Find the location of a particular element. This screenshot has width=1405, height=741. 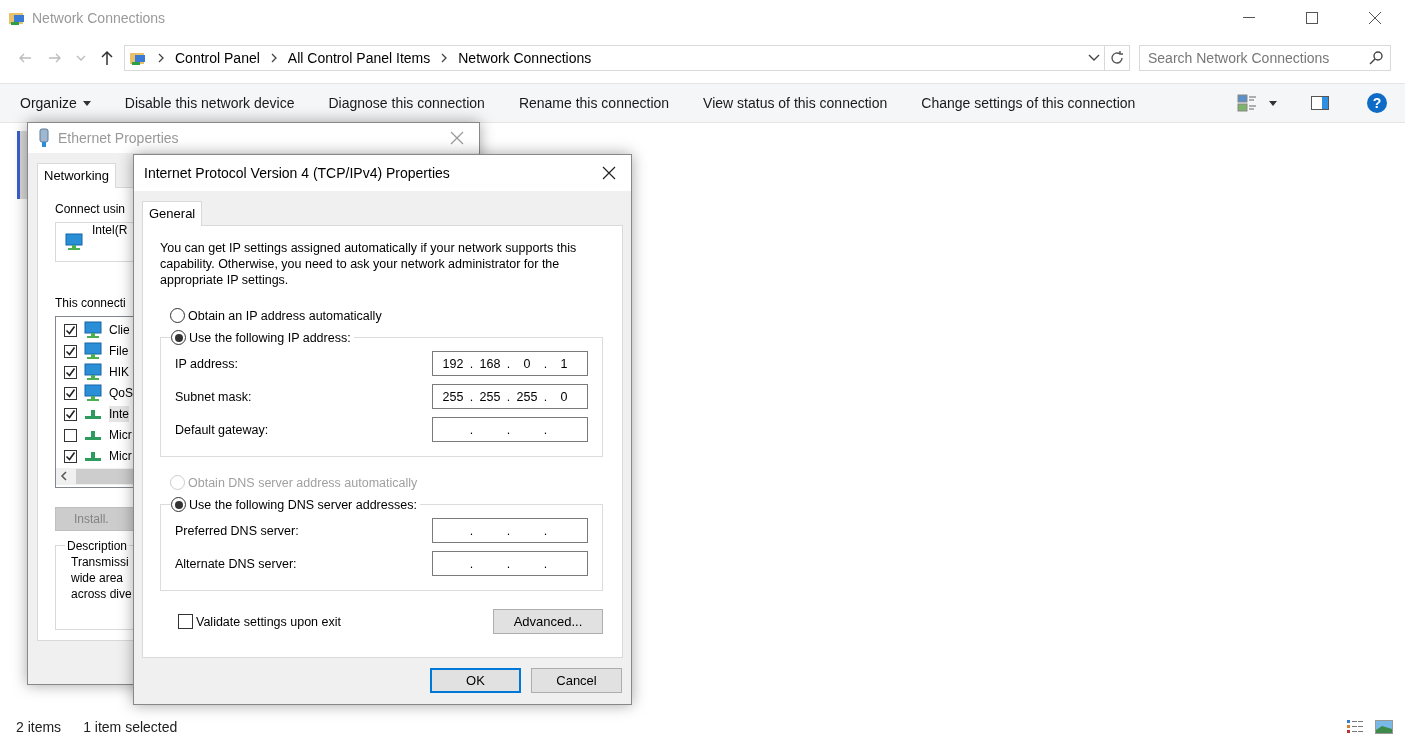

field-label: Subnet mask: is located at coordinates (213, 396).